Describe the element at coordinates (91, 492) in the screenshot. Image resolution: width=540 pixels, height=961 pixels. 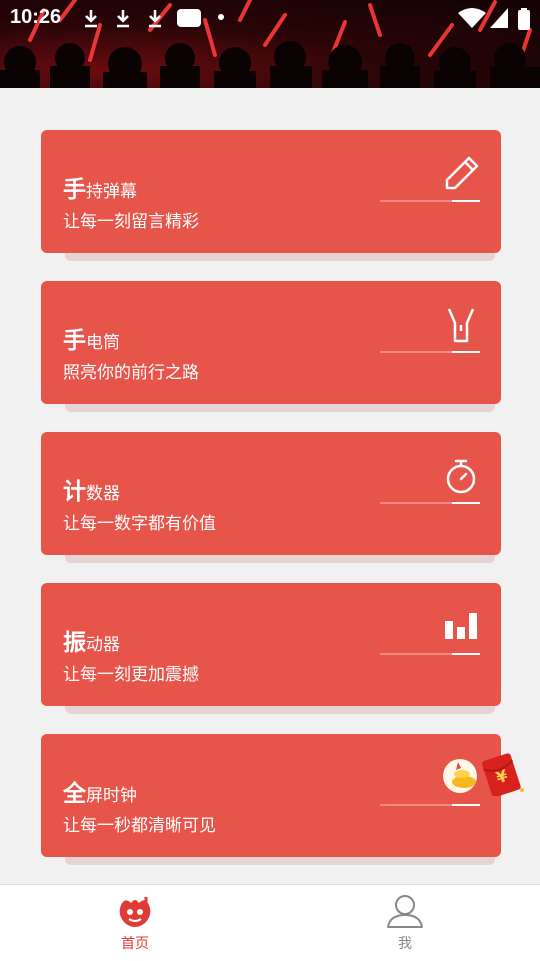
I see `card-title: 计数器` at that location.